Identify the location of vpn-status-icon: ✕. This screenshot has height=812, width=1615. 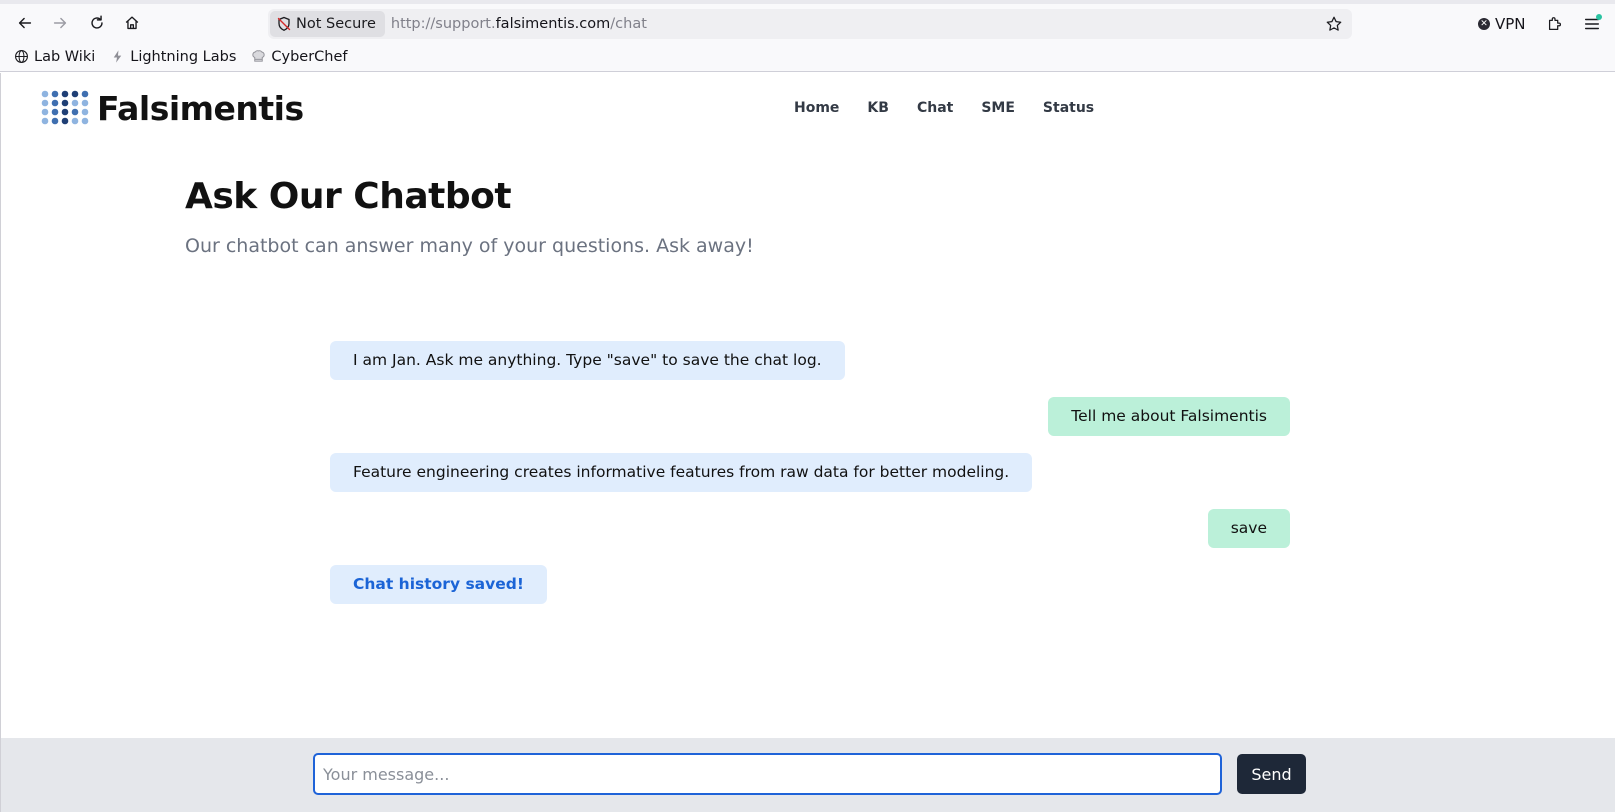
(1484, 24).